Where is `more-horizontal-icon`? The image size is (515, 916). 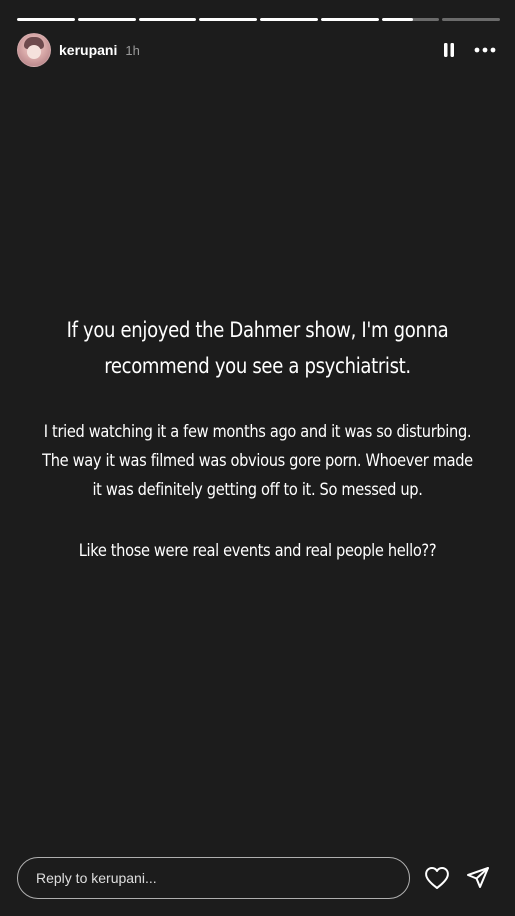
more-horizontal-icon is located at coordinates (485, 50).